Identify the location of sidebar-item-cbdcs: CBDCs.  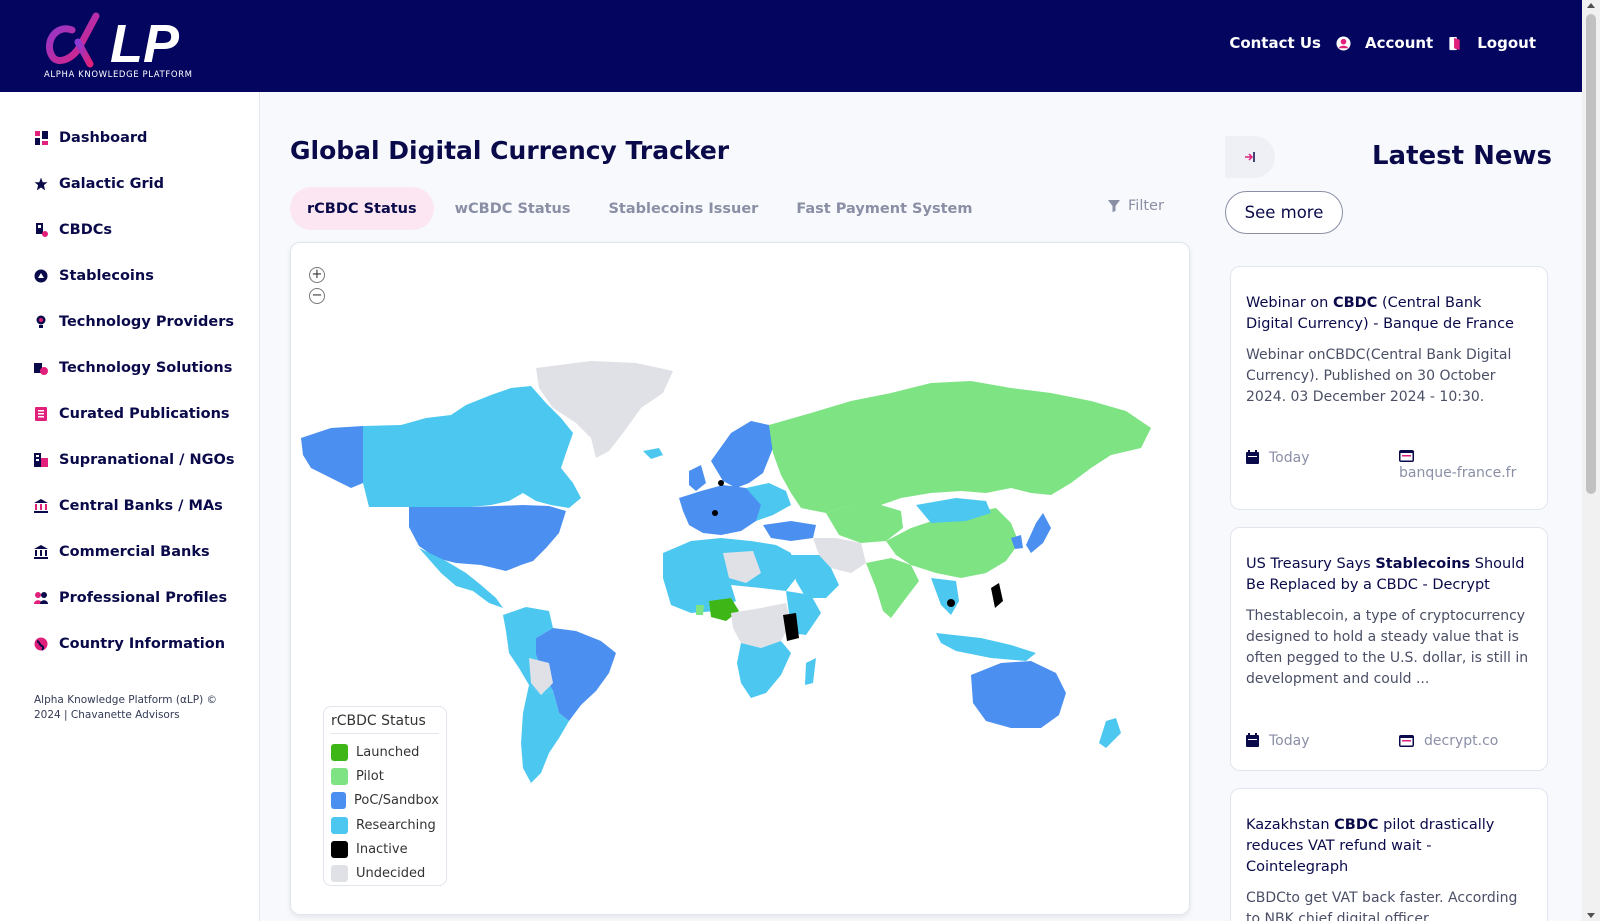
(73, 230).